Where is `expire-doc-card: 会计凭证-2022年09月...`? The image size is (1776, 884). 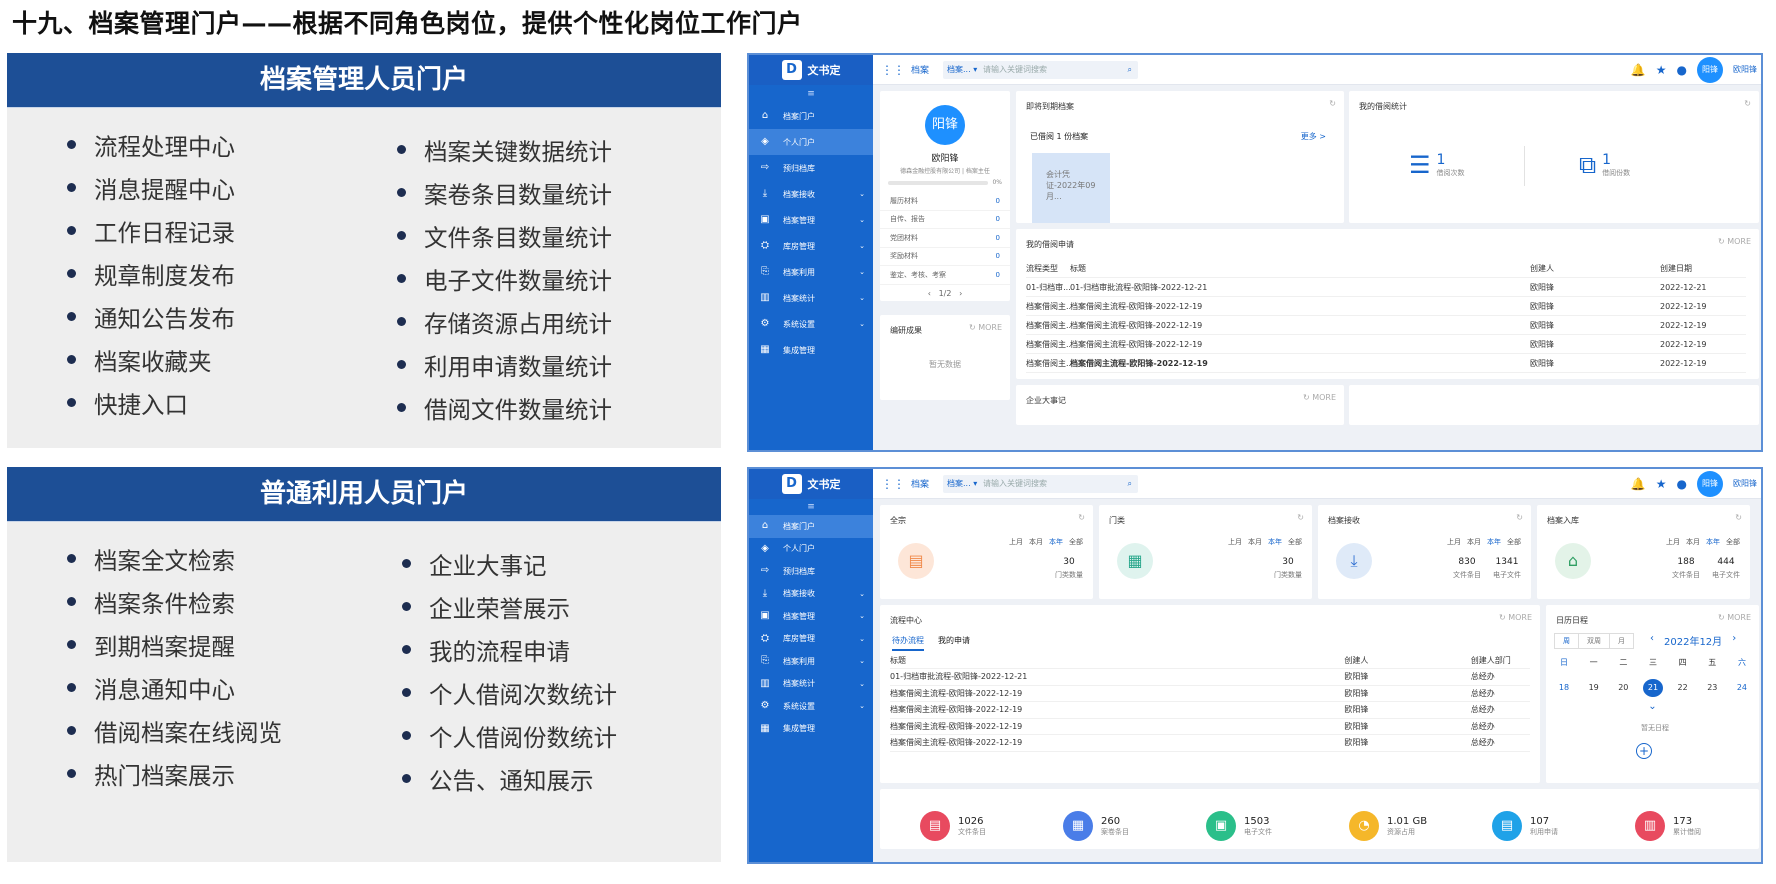
expire-doc-card: 会计凭证-2022年09月... is located at coordinates (1071, 188).